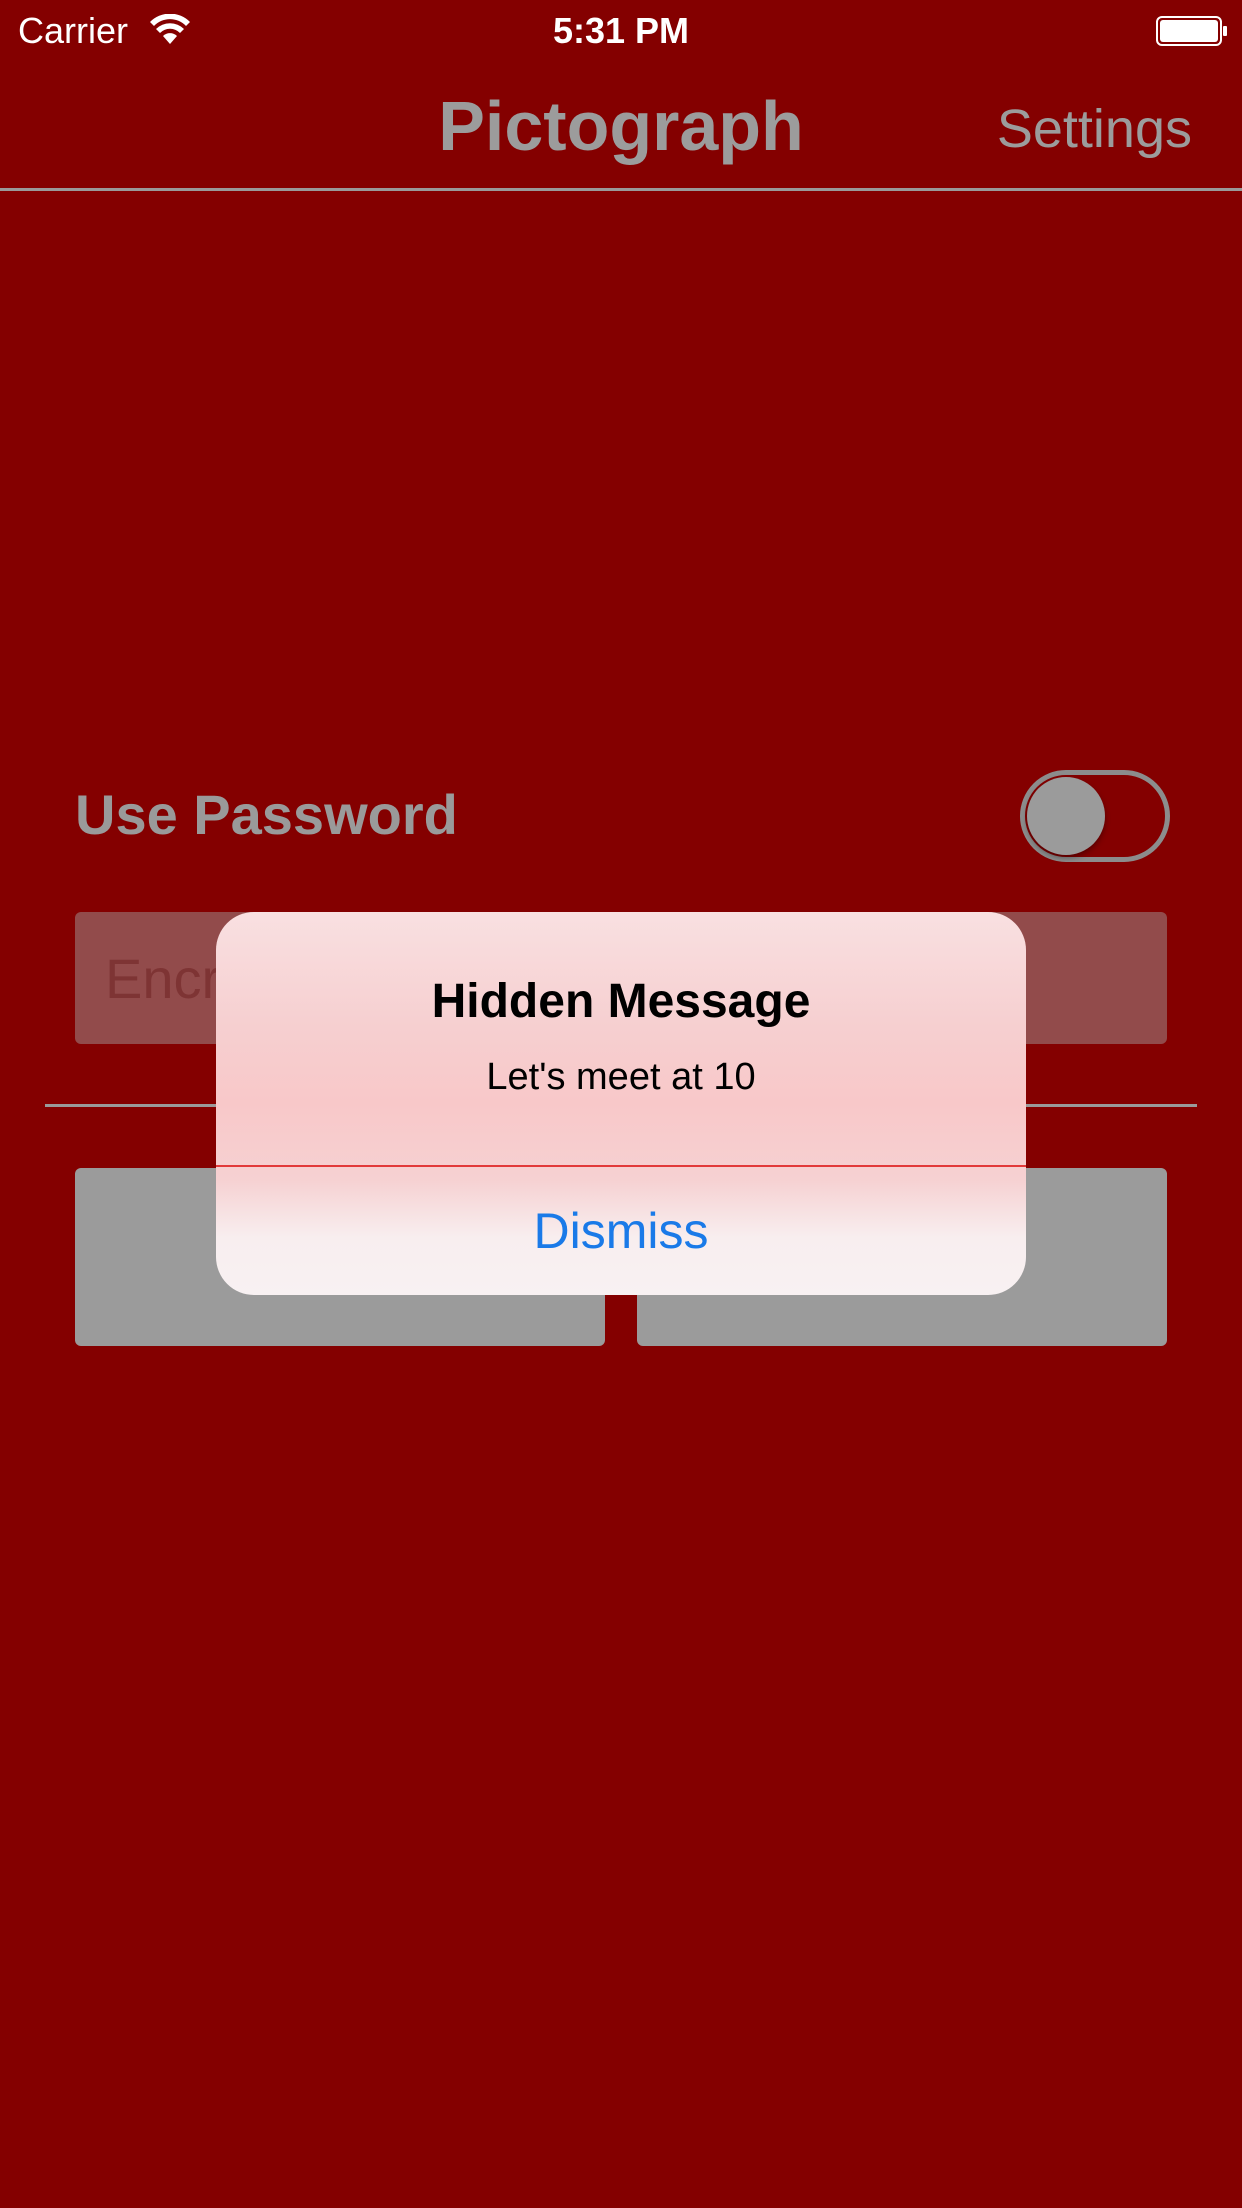  Describe the element at coordinates (621, 1231) in the screenshot. I see `dismiss-button: Dismiss` at that location.